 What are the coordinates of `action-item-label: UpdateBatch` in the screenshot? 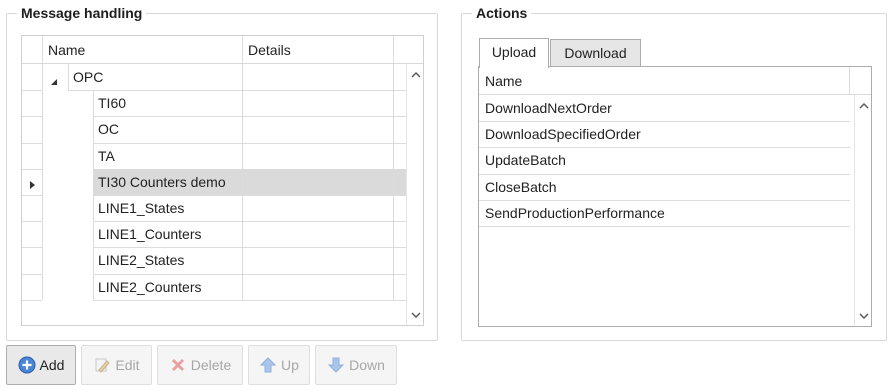 It's located at (525, 160).